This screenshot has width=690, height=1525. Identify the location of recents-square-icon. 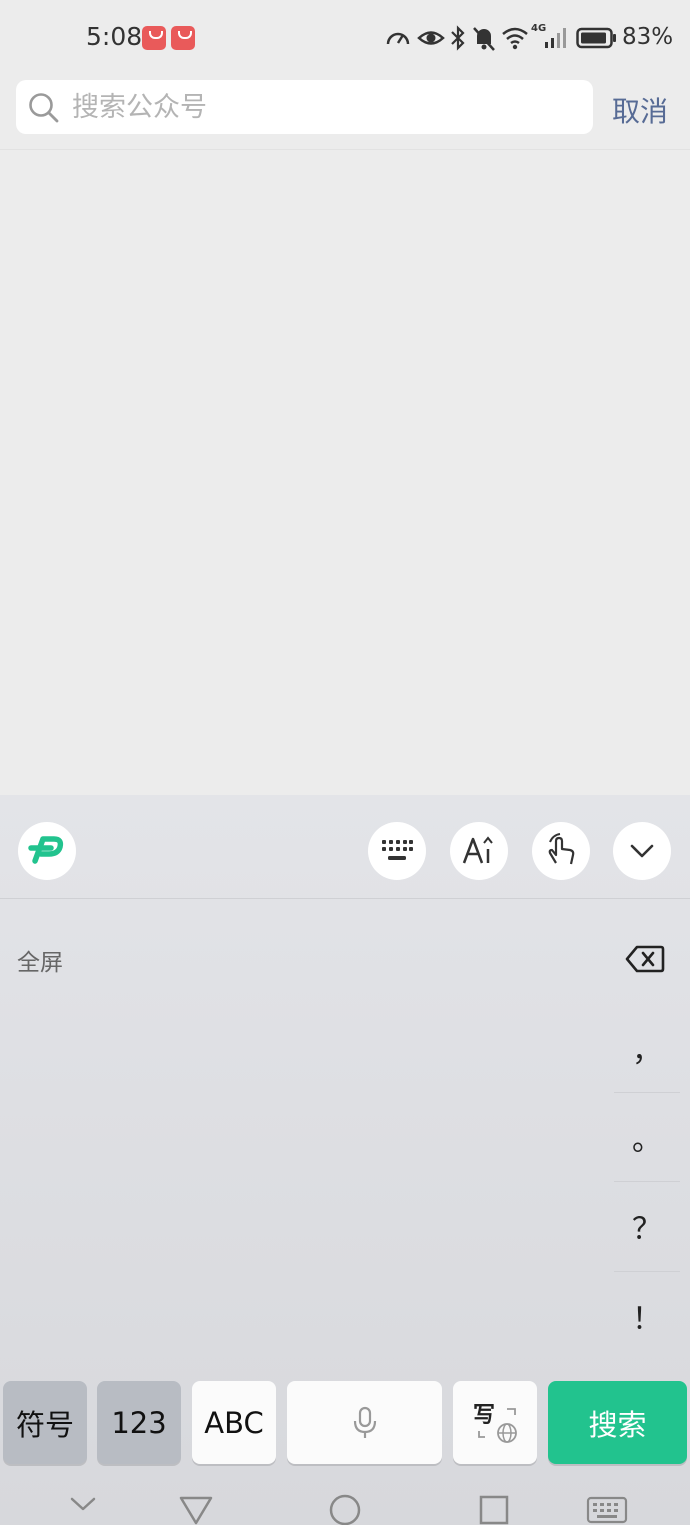
(494, 1507).